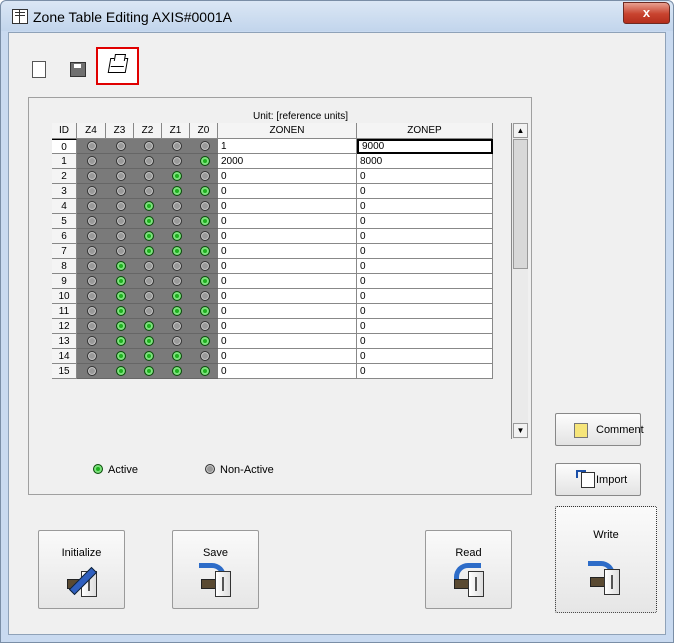 Image resolution: width=674 pixels, height=643 pixels. Describe the element at coordinates (64, 176) in the screenshot. I see `row-id: 2` at that location.